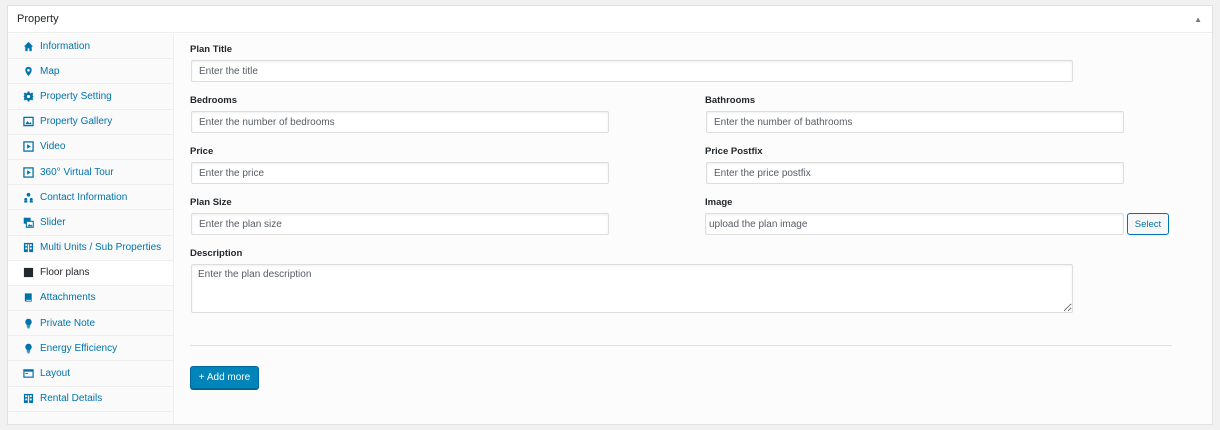  What do you see at coordinates (90, 147) in the screenshot?
I see `tab-video: Video` at bounding box center [90, 147].